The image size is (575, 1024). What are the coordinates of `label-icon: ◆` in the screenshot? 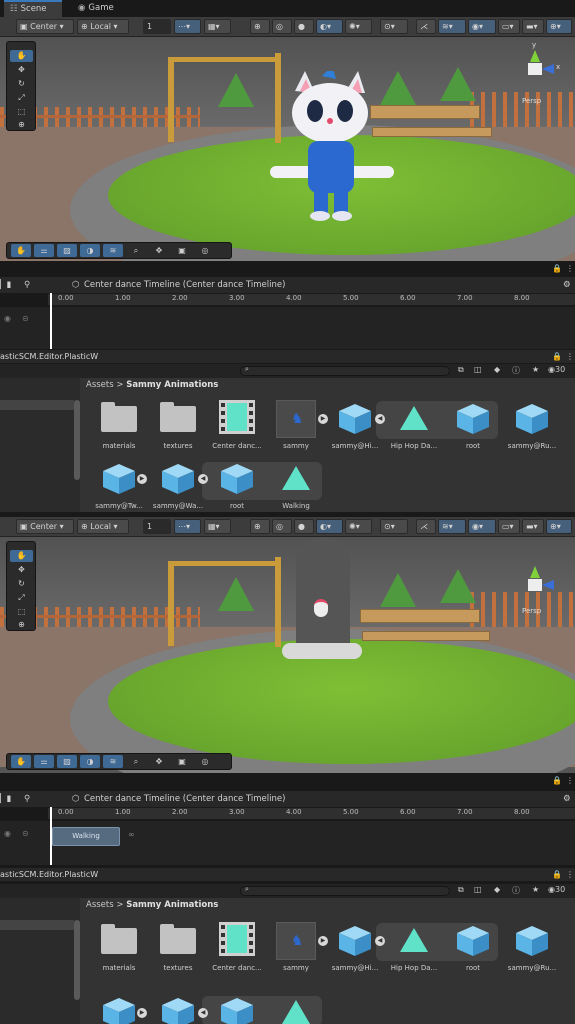 It's located at (497, 369).